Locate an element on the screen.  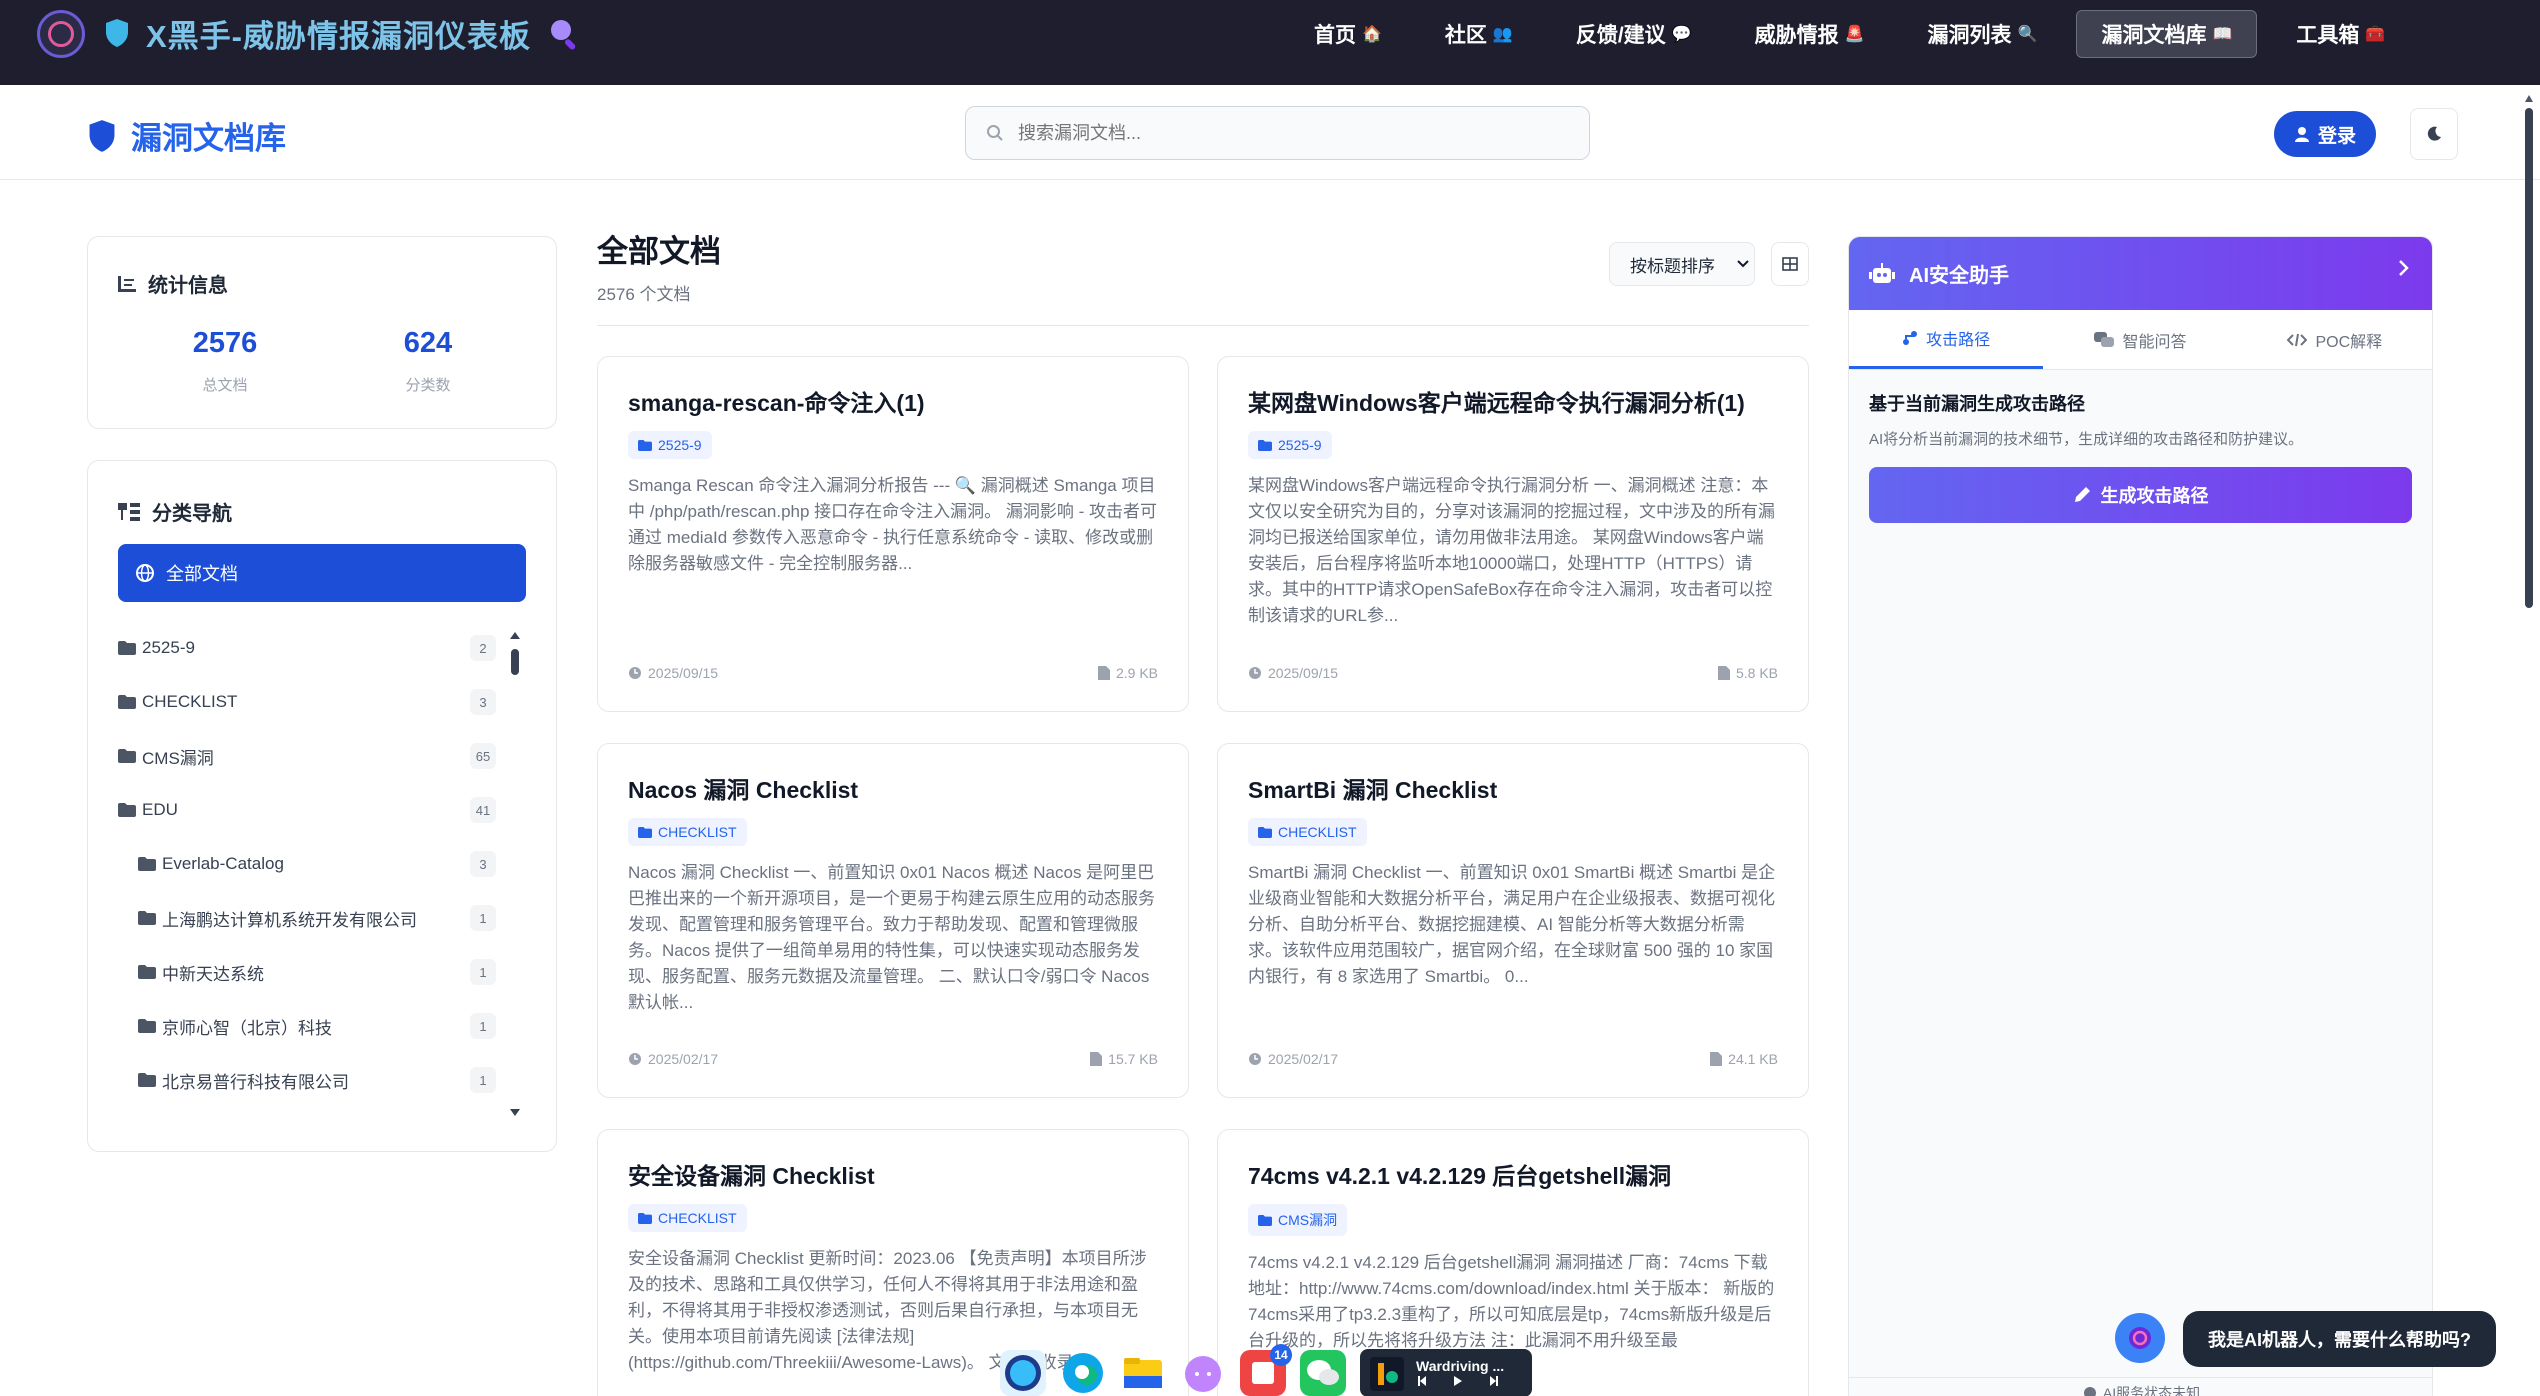
category-item: 2525-9 2 is located at coordinates (328, 648).